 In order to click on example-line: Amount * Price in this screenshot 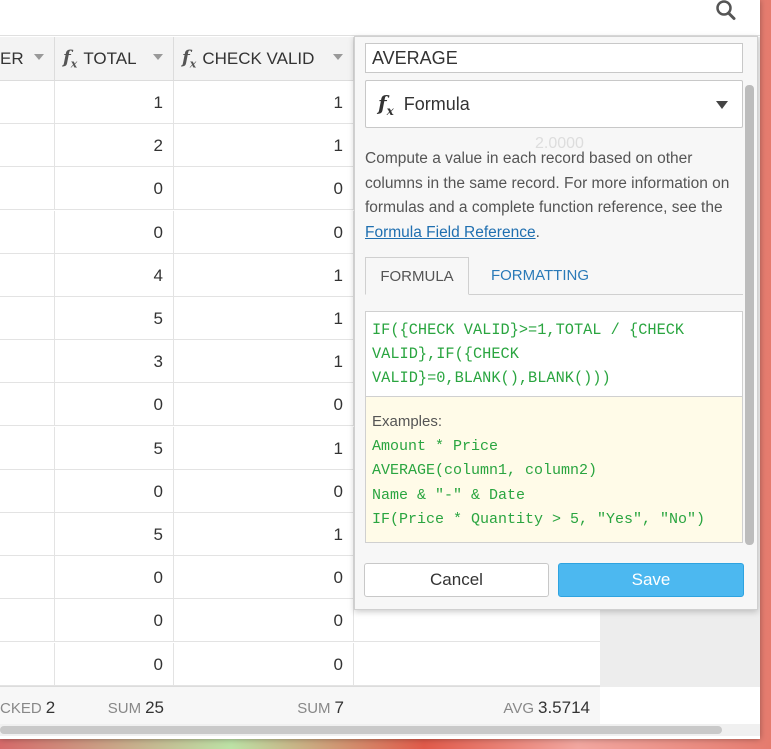, I will do `click(435, 446)`.